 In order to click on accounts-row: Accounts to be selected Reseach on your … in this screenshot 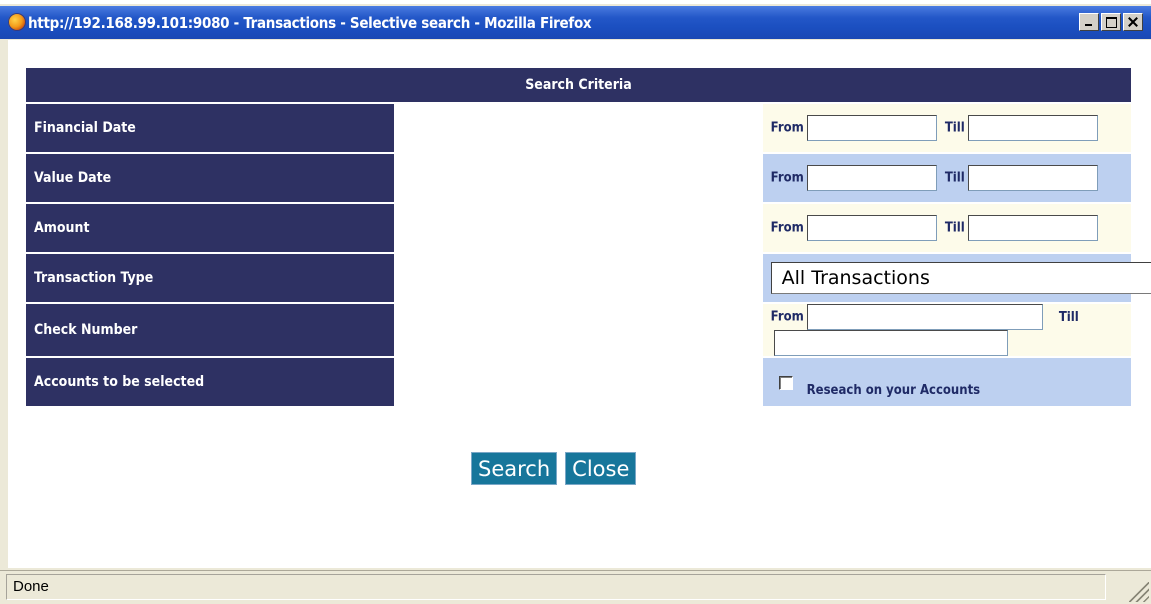, I will do `click(578, 382)`.